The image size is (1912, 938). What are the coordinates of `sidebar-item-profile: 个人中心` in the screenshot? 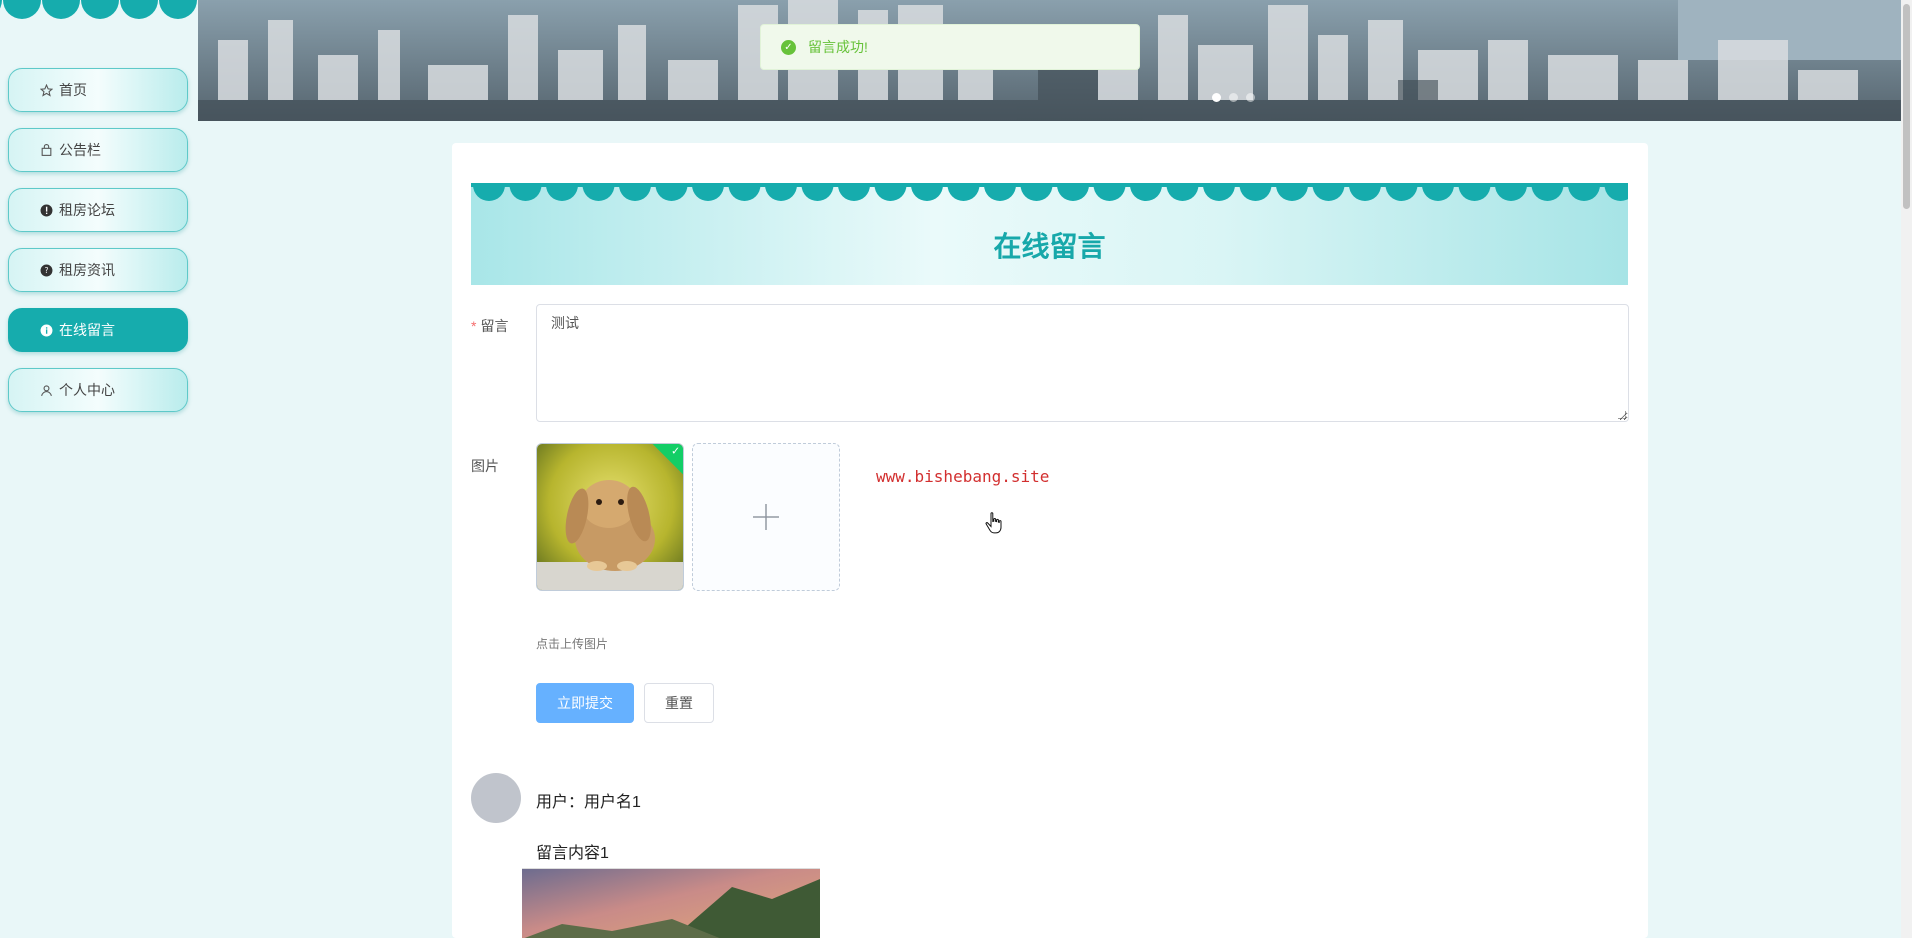 It's located at (98, 390).